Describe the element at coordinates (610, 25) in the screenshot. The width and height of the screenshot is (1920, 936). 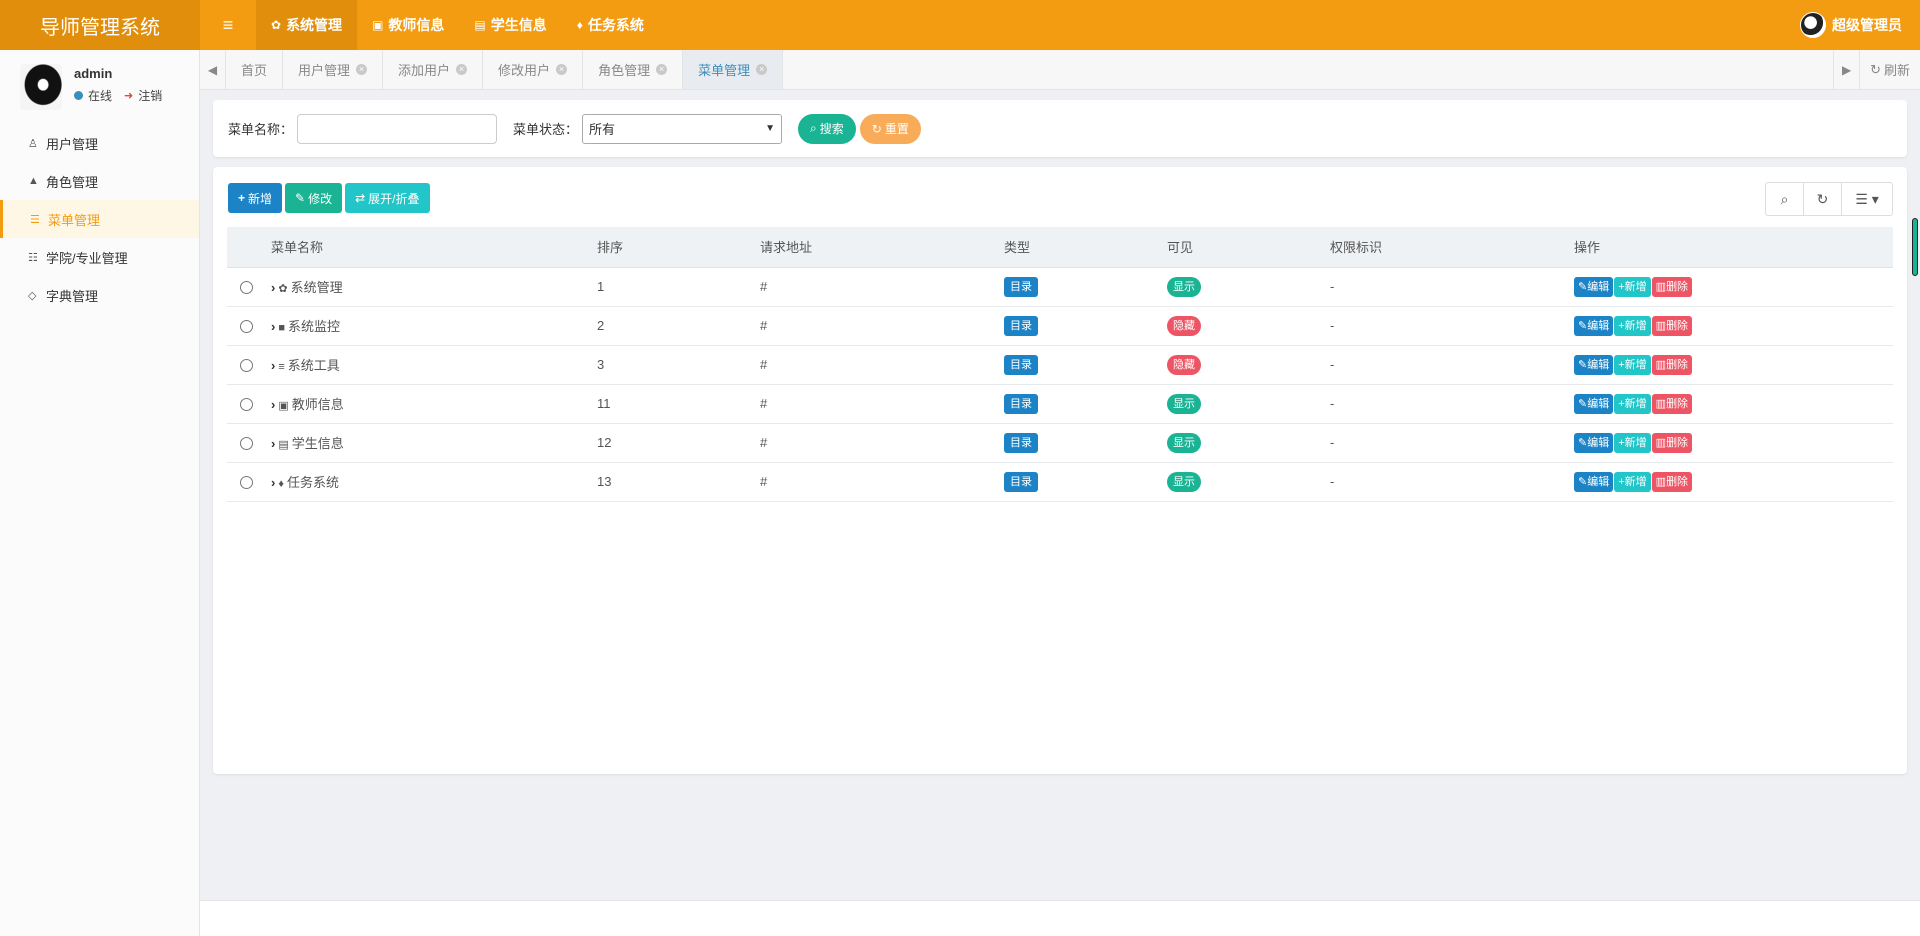
I see `topnav-item: ♦ 任务系统` at that location.